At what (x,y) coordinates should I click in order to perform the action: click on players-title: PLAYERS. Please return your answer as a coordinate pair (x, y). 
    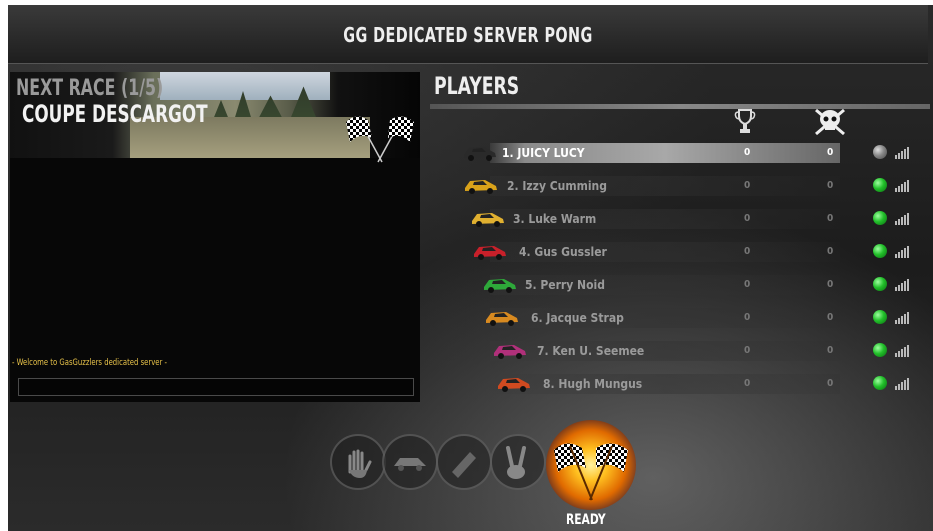
    Looking at the image, I should click on (477, 86).